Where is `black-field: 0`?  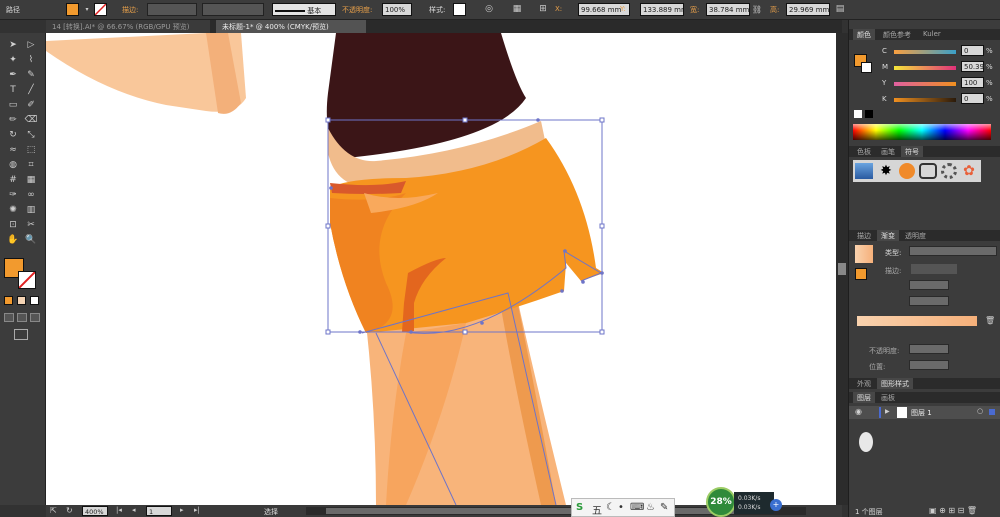
black-field: 0 is located at coordinates (972, 98).